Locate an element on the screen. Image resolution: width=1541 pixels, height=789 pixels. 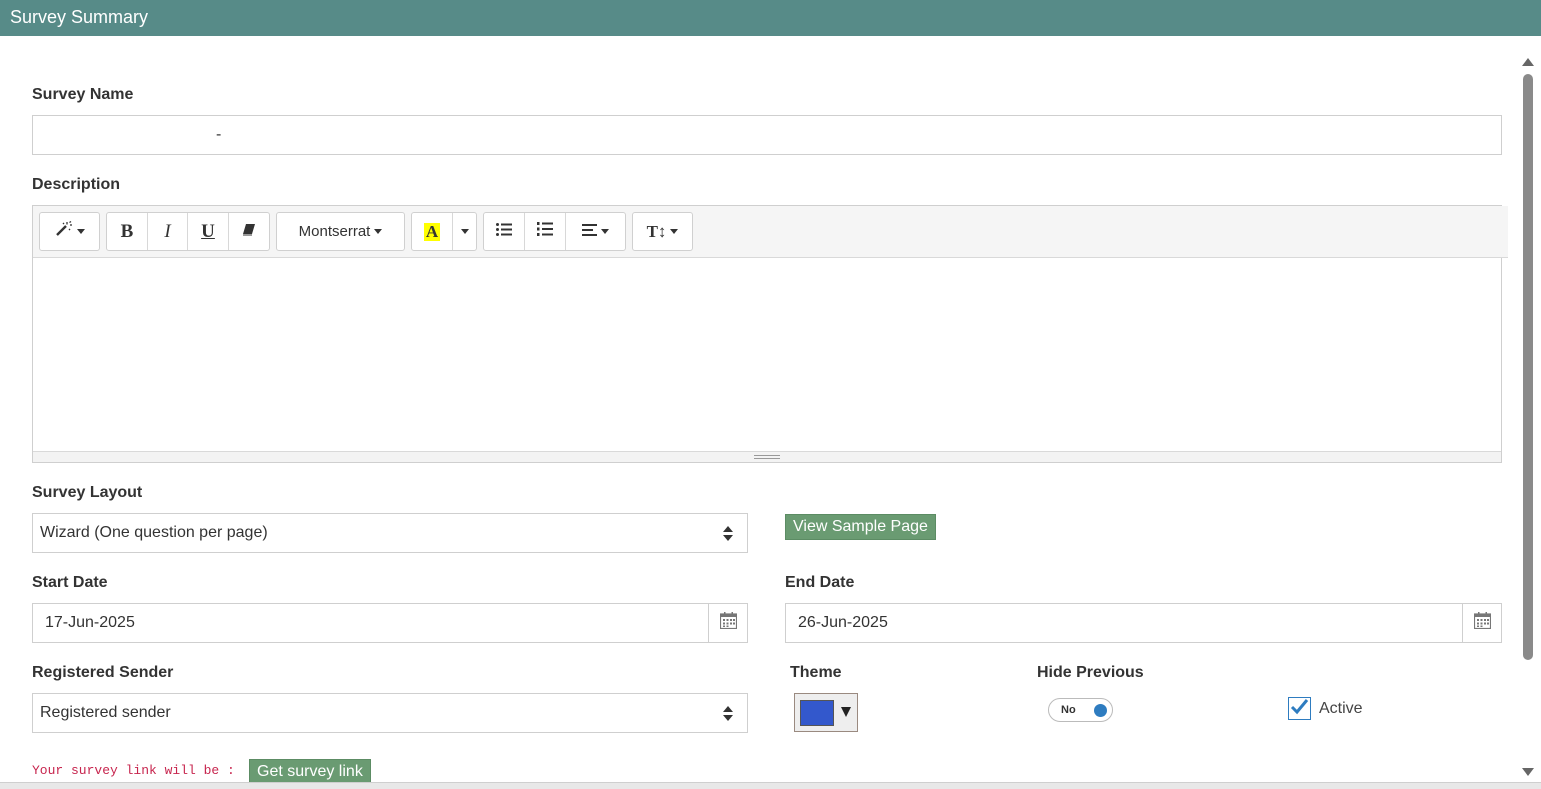
page-header: Survey Summary is located at coordinates (770, 18).